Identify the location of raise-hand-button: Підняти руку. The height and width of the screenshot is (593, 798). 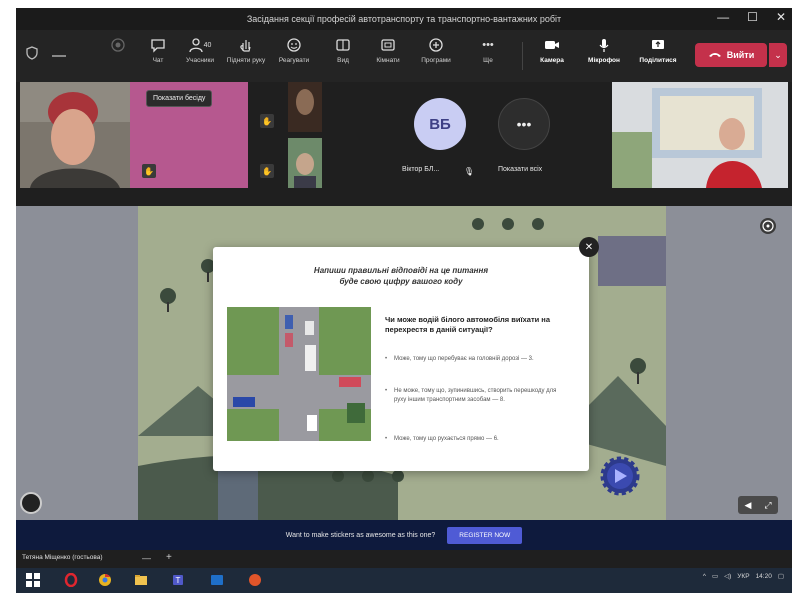
(246, 56).